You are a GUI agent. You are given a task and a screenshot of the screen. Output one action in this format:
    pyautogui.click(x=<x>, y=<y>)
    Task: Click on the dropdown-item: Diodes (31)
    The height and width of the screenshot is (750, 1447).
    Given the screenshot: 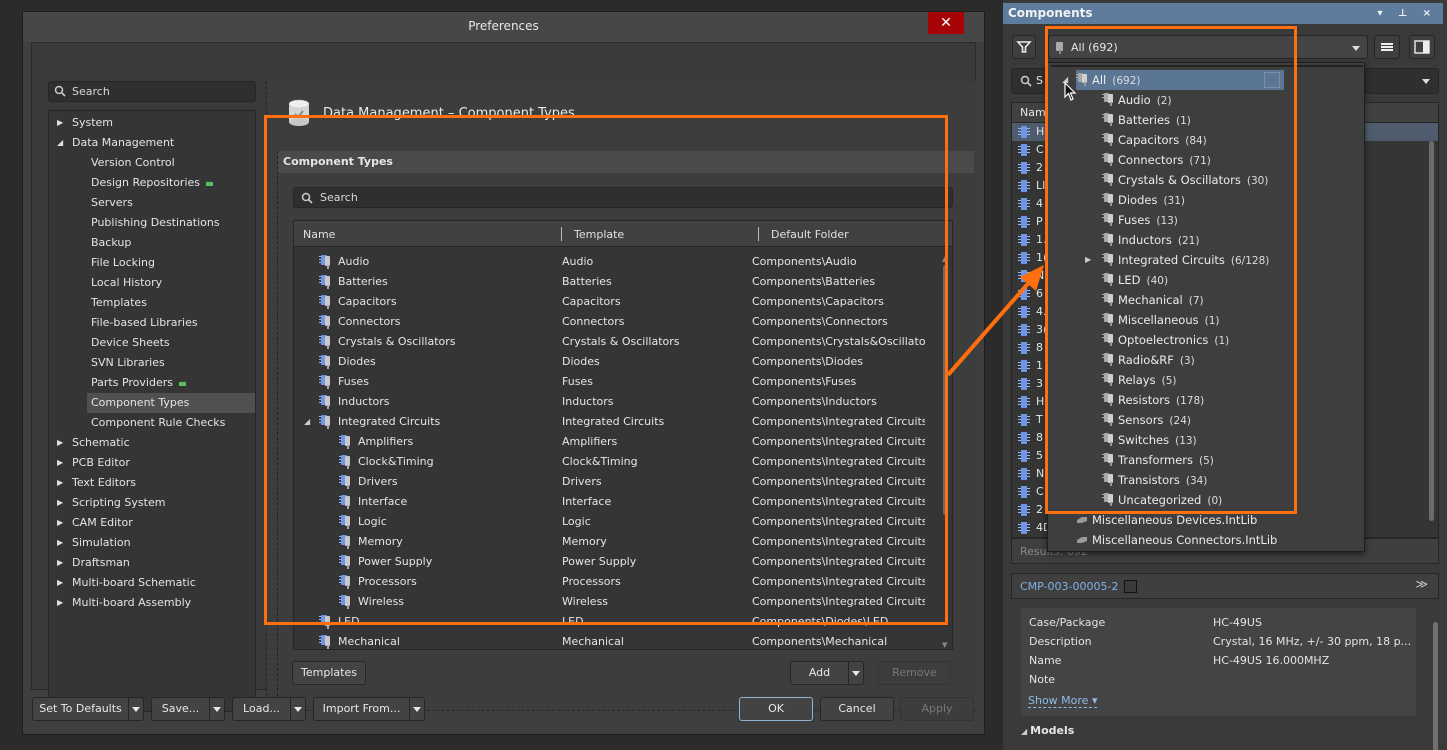 What is the action you would take?
    pyautogui.click(x=1227, y=200)
    